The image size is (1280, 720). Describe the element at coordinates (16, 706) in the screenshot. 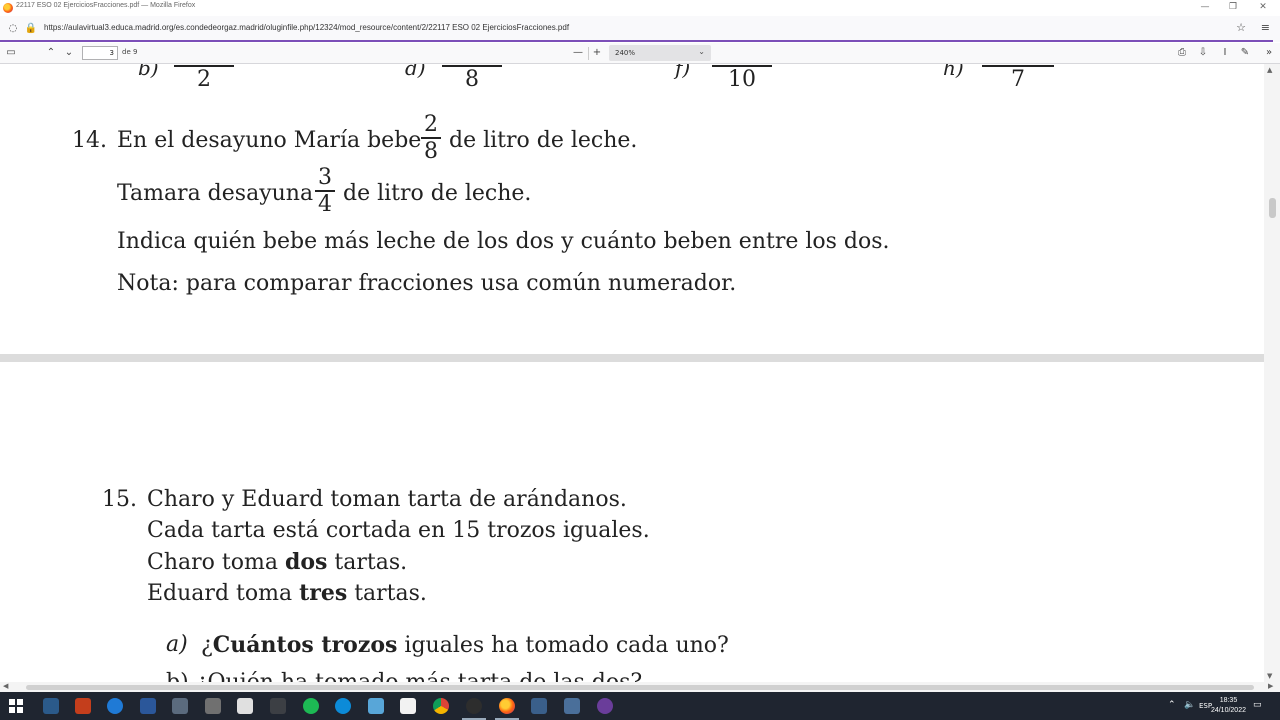

I see `windows-start-icon` at that location.